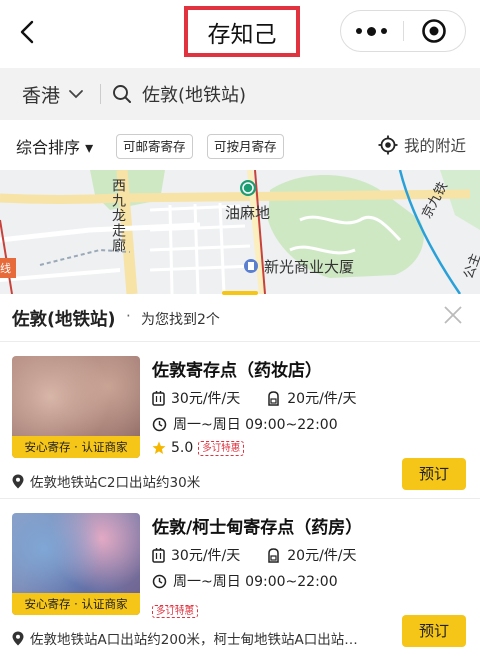  What do you see at coordinates (309, 267) in the screenshot?
I see `map-label-sun-kwong: 新光商业大厦` at bounding box center [309, 267].